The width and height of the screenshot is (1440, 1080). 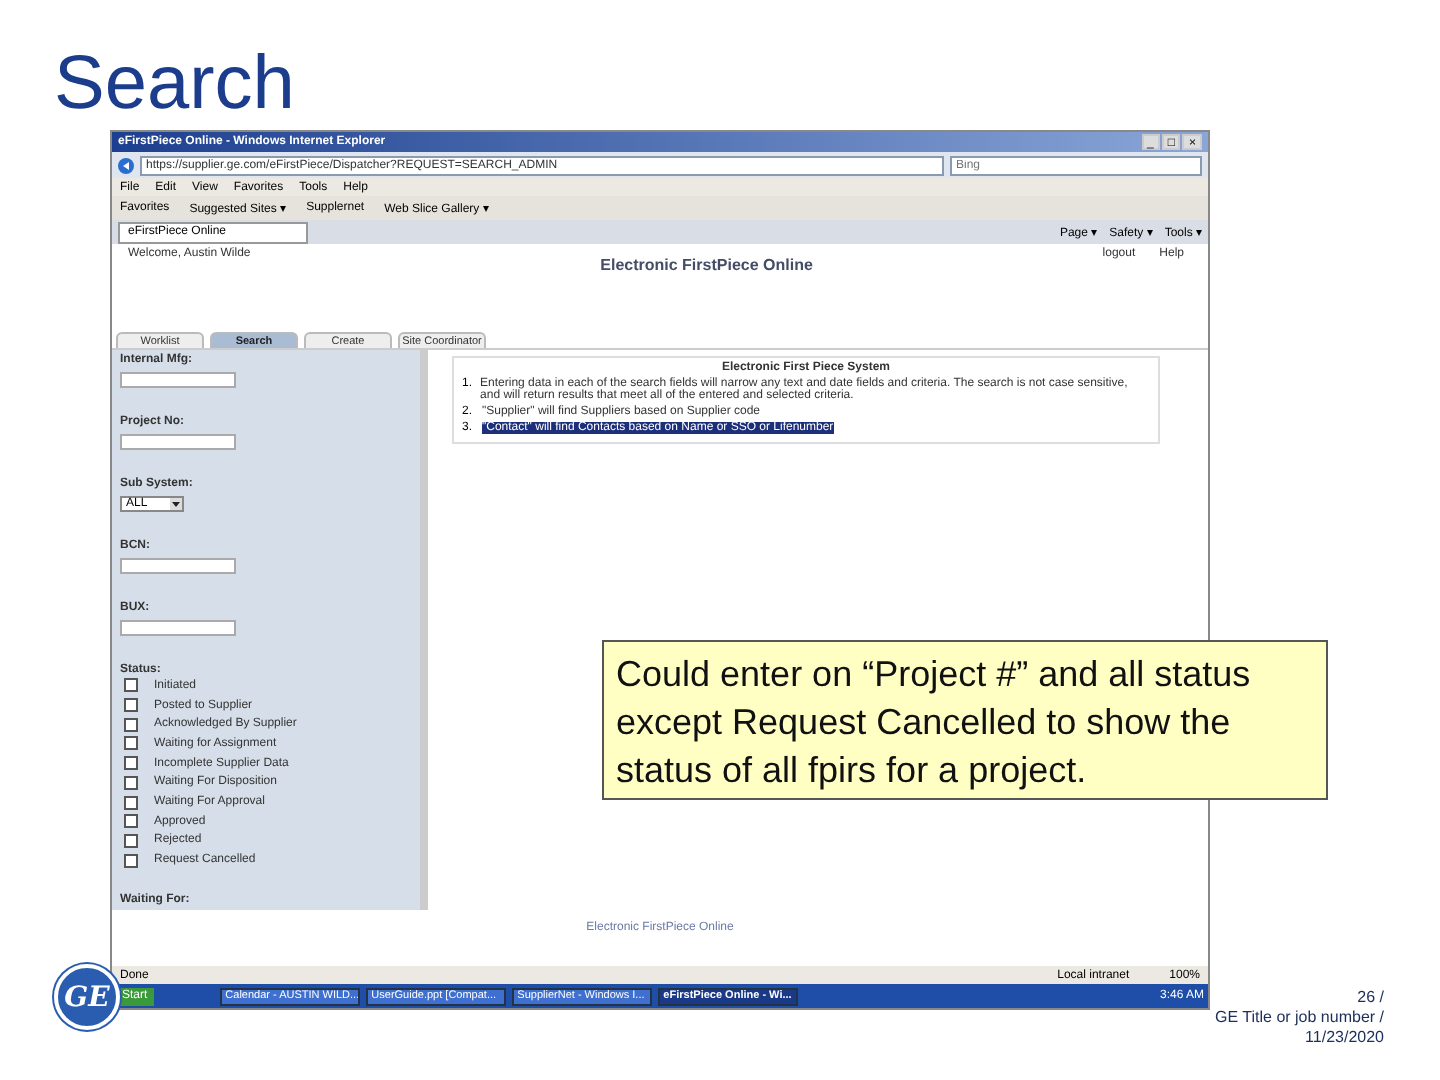 What do you see at coordinates (706, 265) in the screenshot?
I see `page-heading: Electronic FirstPiece Online` at bounding box center [706, 265].